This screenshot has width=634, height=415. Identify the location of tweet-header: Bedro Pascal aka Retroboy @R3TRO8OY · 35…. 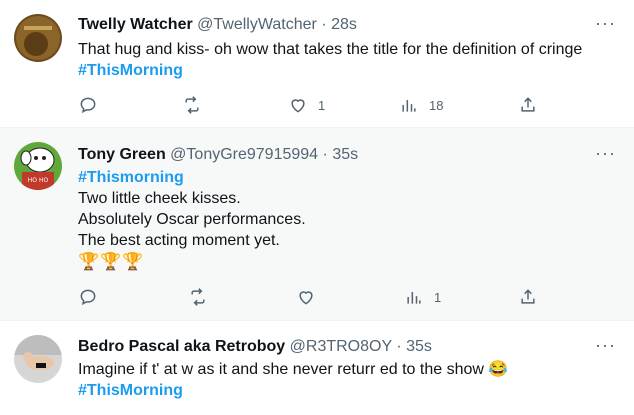
(255, 347).